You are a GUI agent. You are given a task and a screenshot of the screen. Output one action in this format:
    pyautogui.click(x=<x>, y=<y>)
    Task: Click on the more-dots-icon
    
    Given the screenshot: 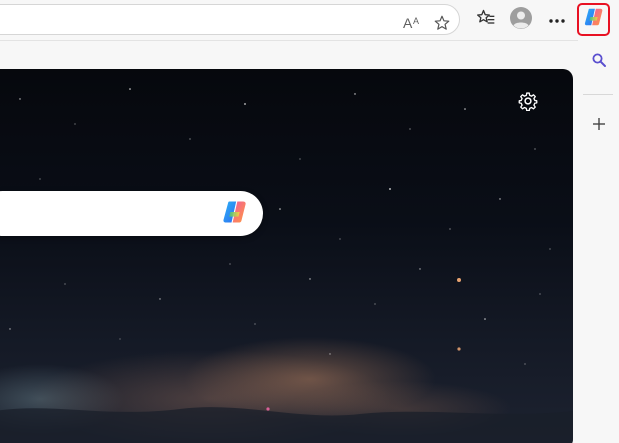 What is the action you would take?
    pyautogui.click(x=557, y=20)
    